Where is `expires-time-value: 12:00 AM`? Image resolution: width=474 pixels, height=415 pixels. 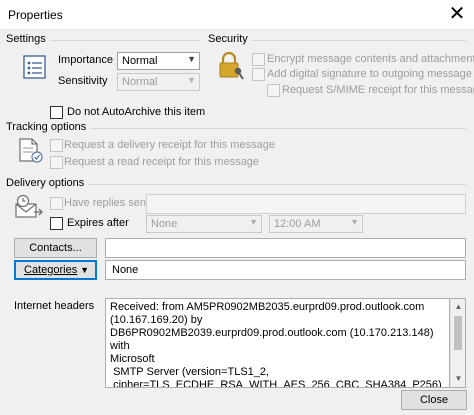 expires-time-value: 12:00 AM is located at coordinates (297, 224).